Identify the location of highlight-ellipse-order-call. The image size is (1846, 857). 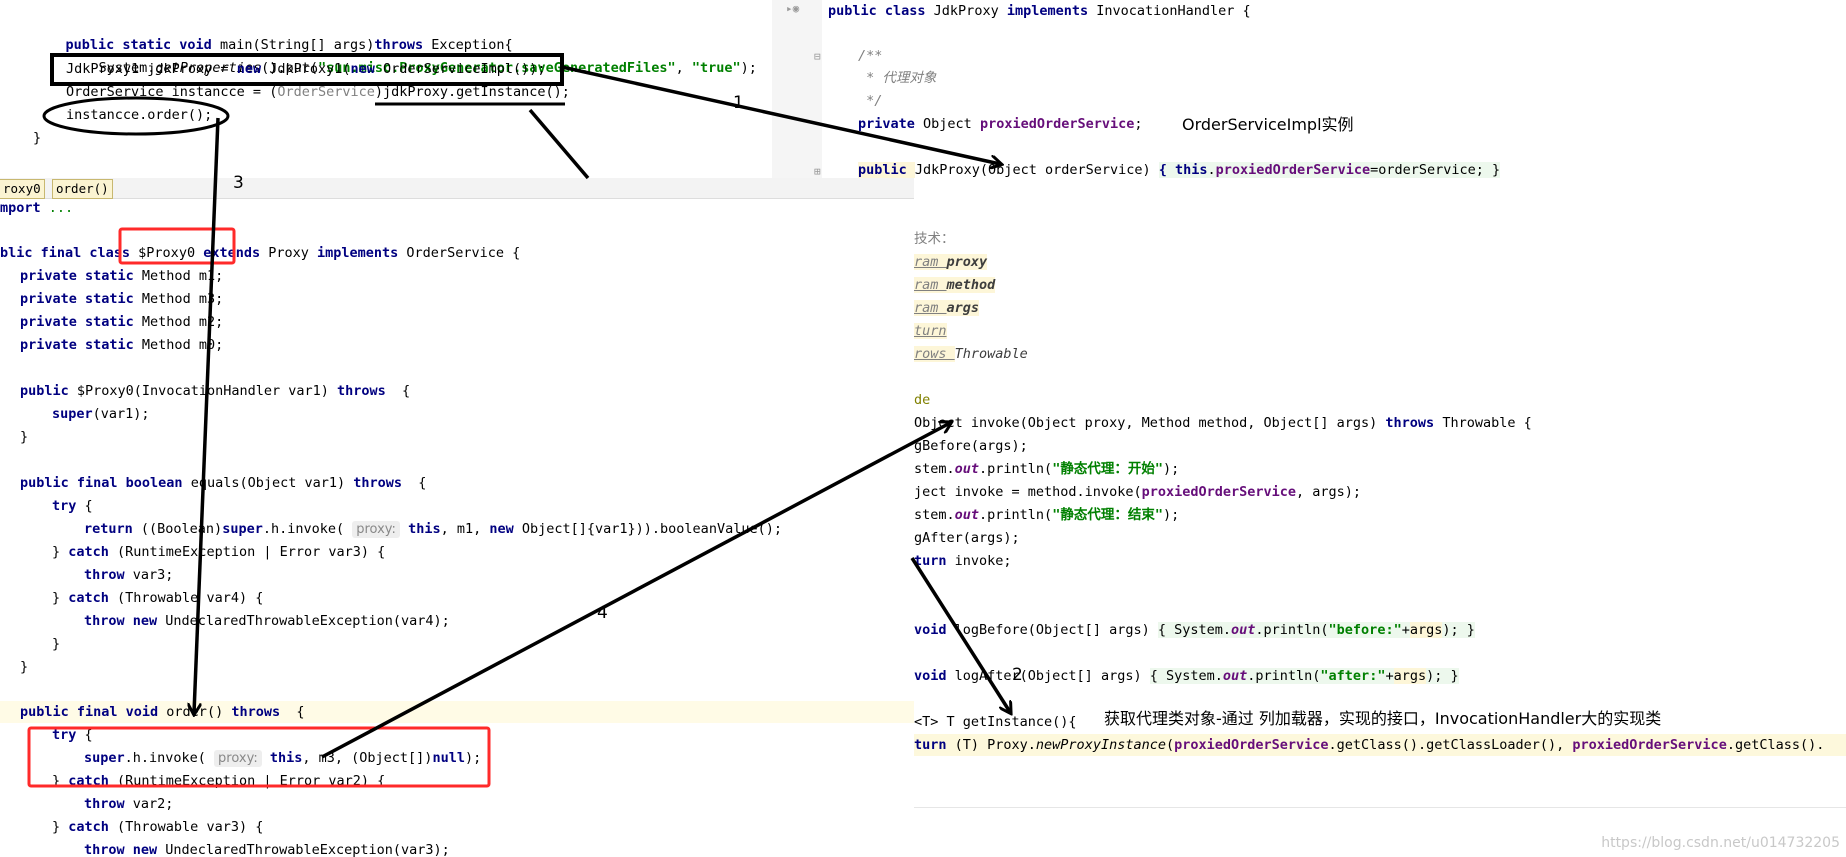
(136, 116).